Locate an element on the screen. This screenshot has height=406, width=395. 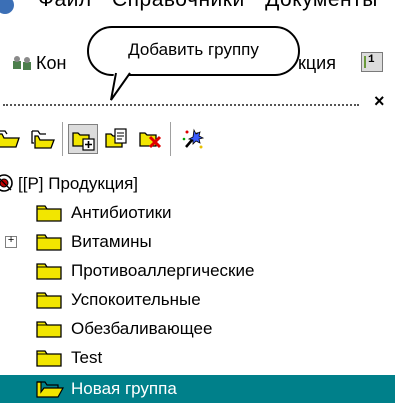
add-group-button is located at coordinates (83, 139).